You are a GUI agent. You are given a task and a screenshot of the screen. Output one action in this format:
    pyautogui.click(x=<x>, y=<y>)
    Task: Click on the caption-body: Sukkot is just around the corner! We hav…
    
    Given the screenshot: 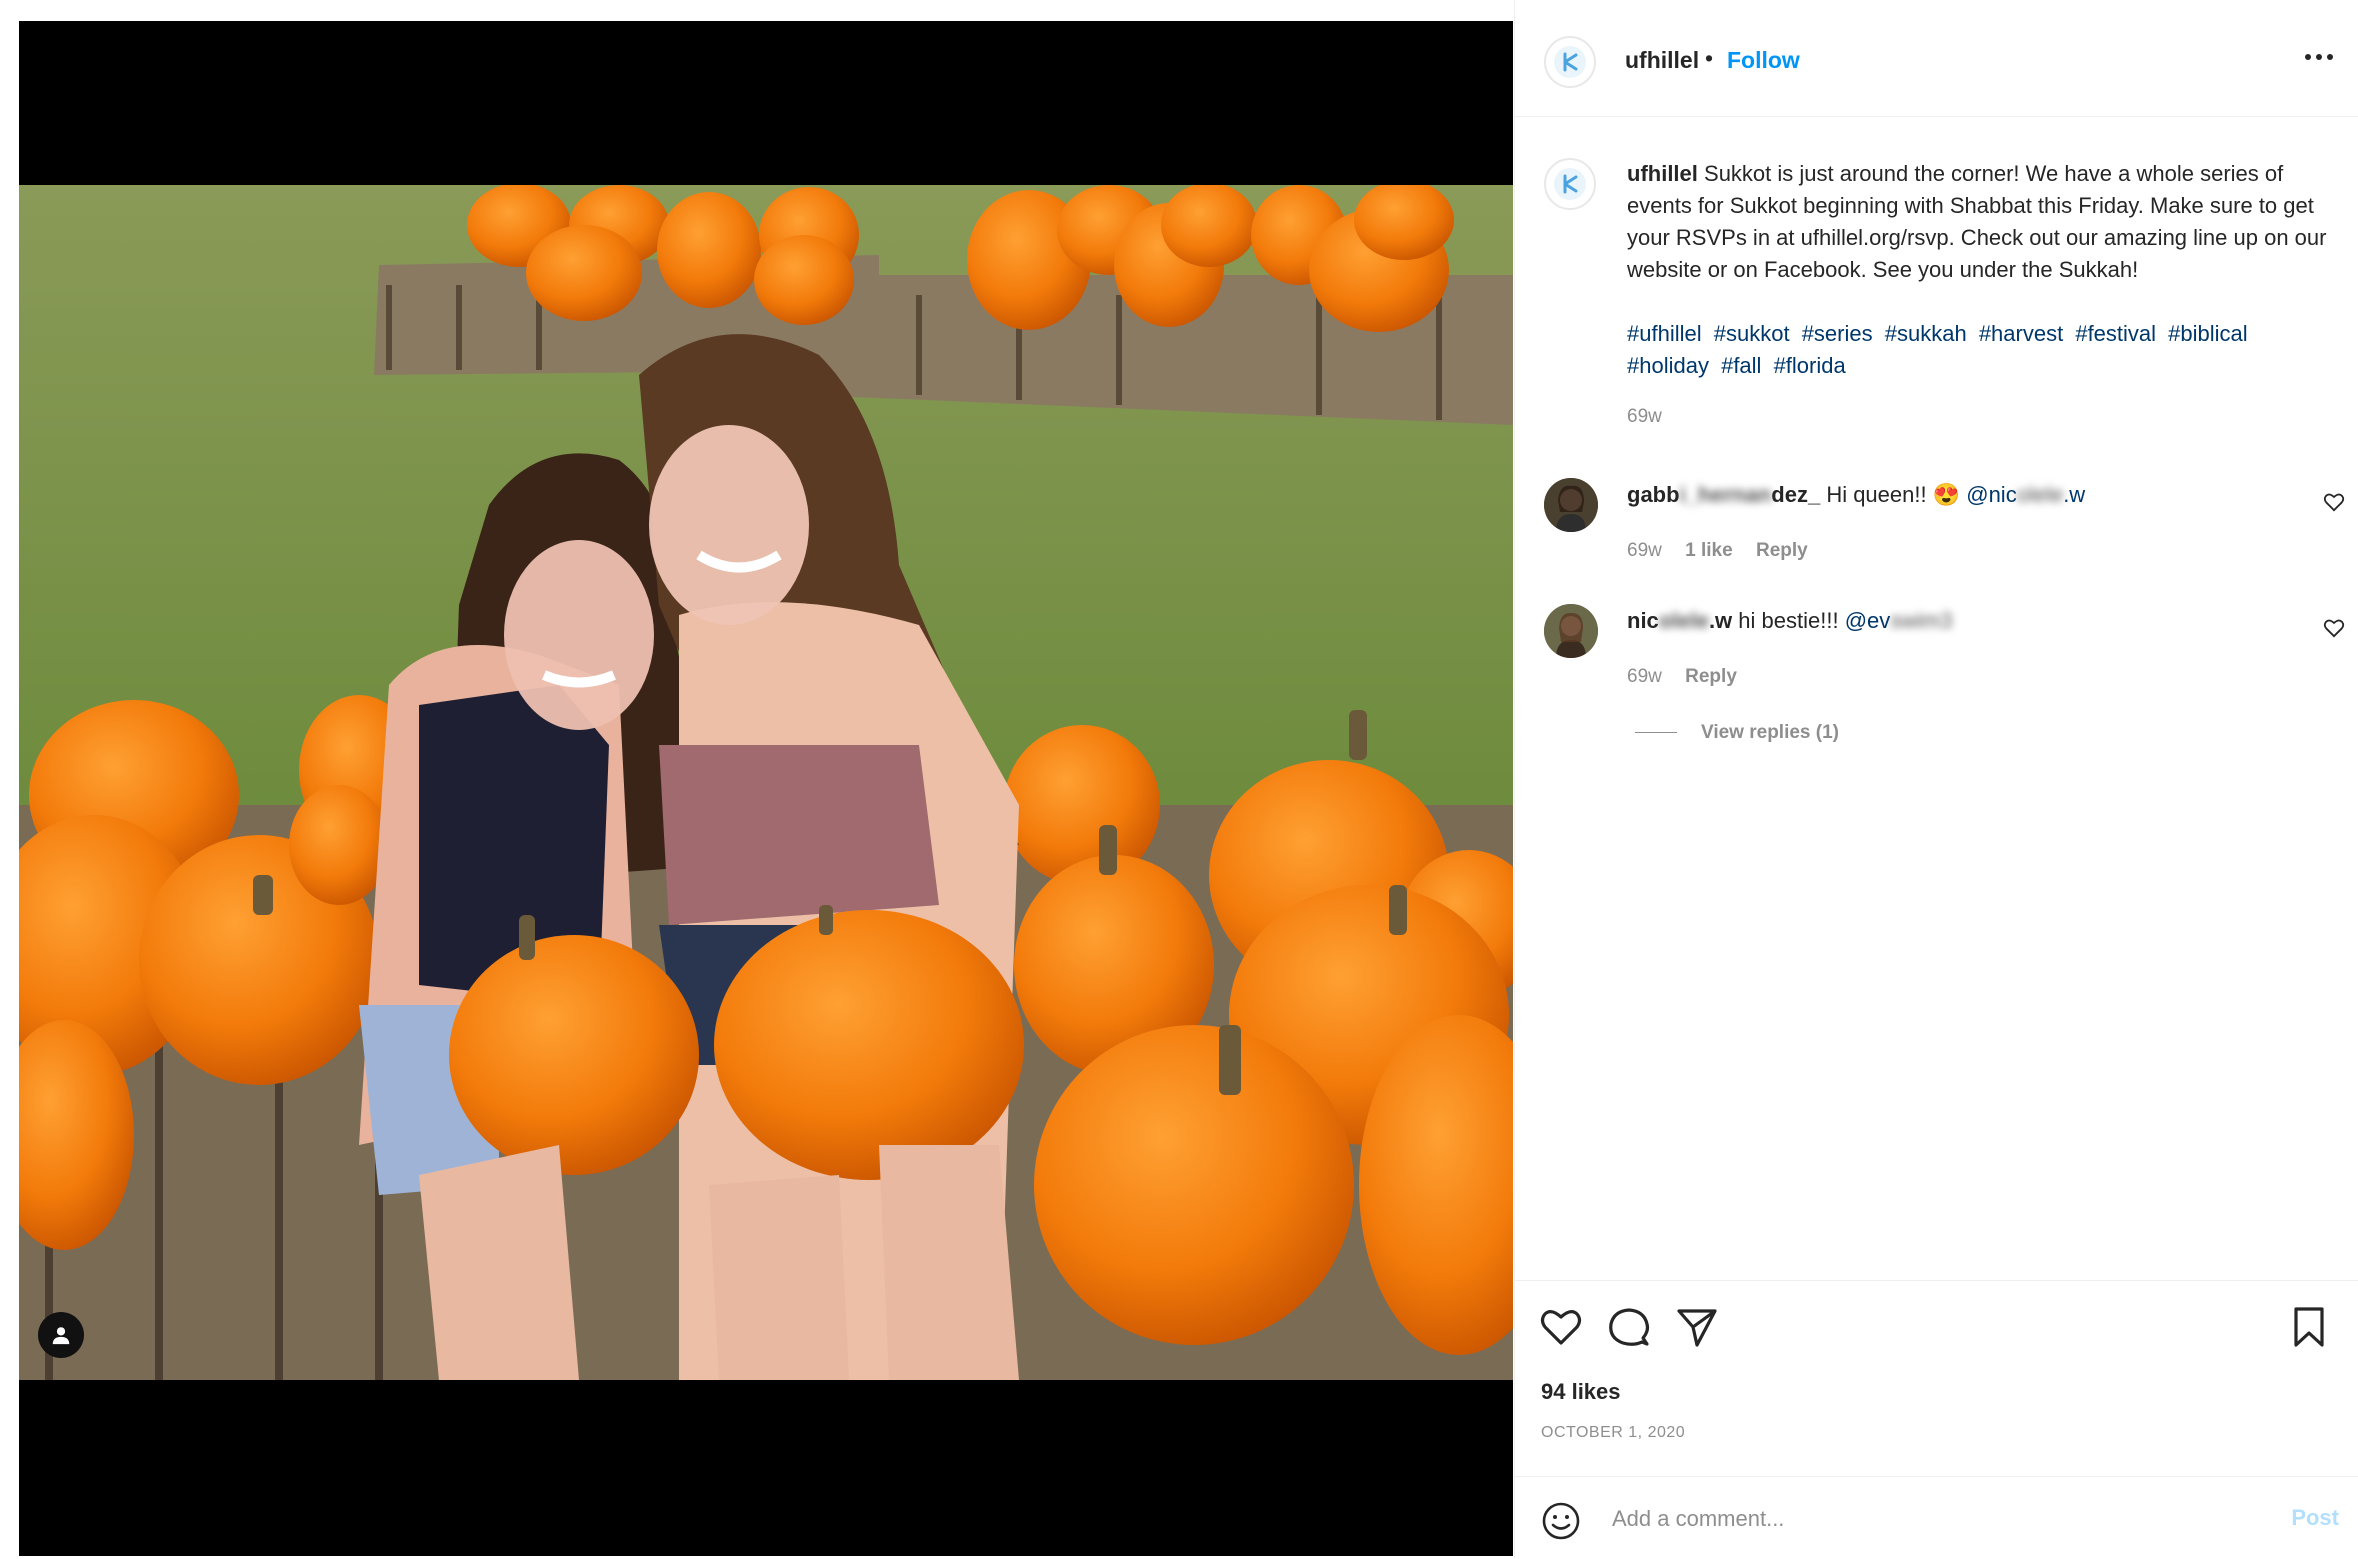 What is the action you would take?
    pyautogui.click(x=1977, y=221)
    